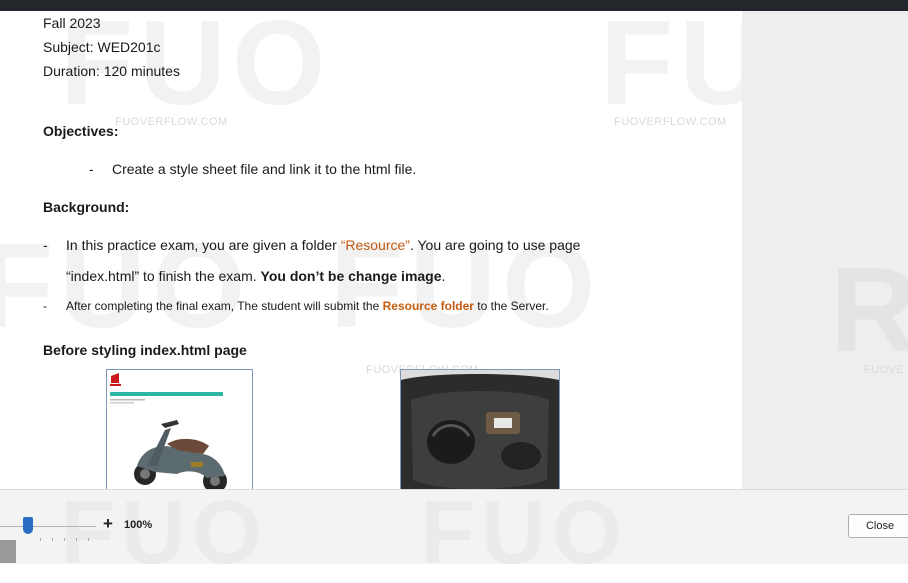 The image size is (908, 583). I want to click on background-heading: Background:, so click(86, 207).